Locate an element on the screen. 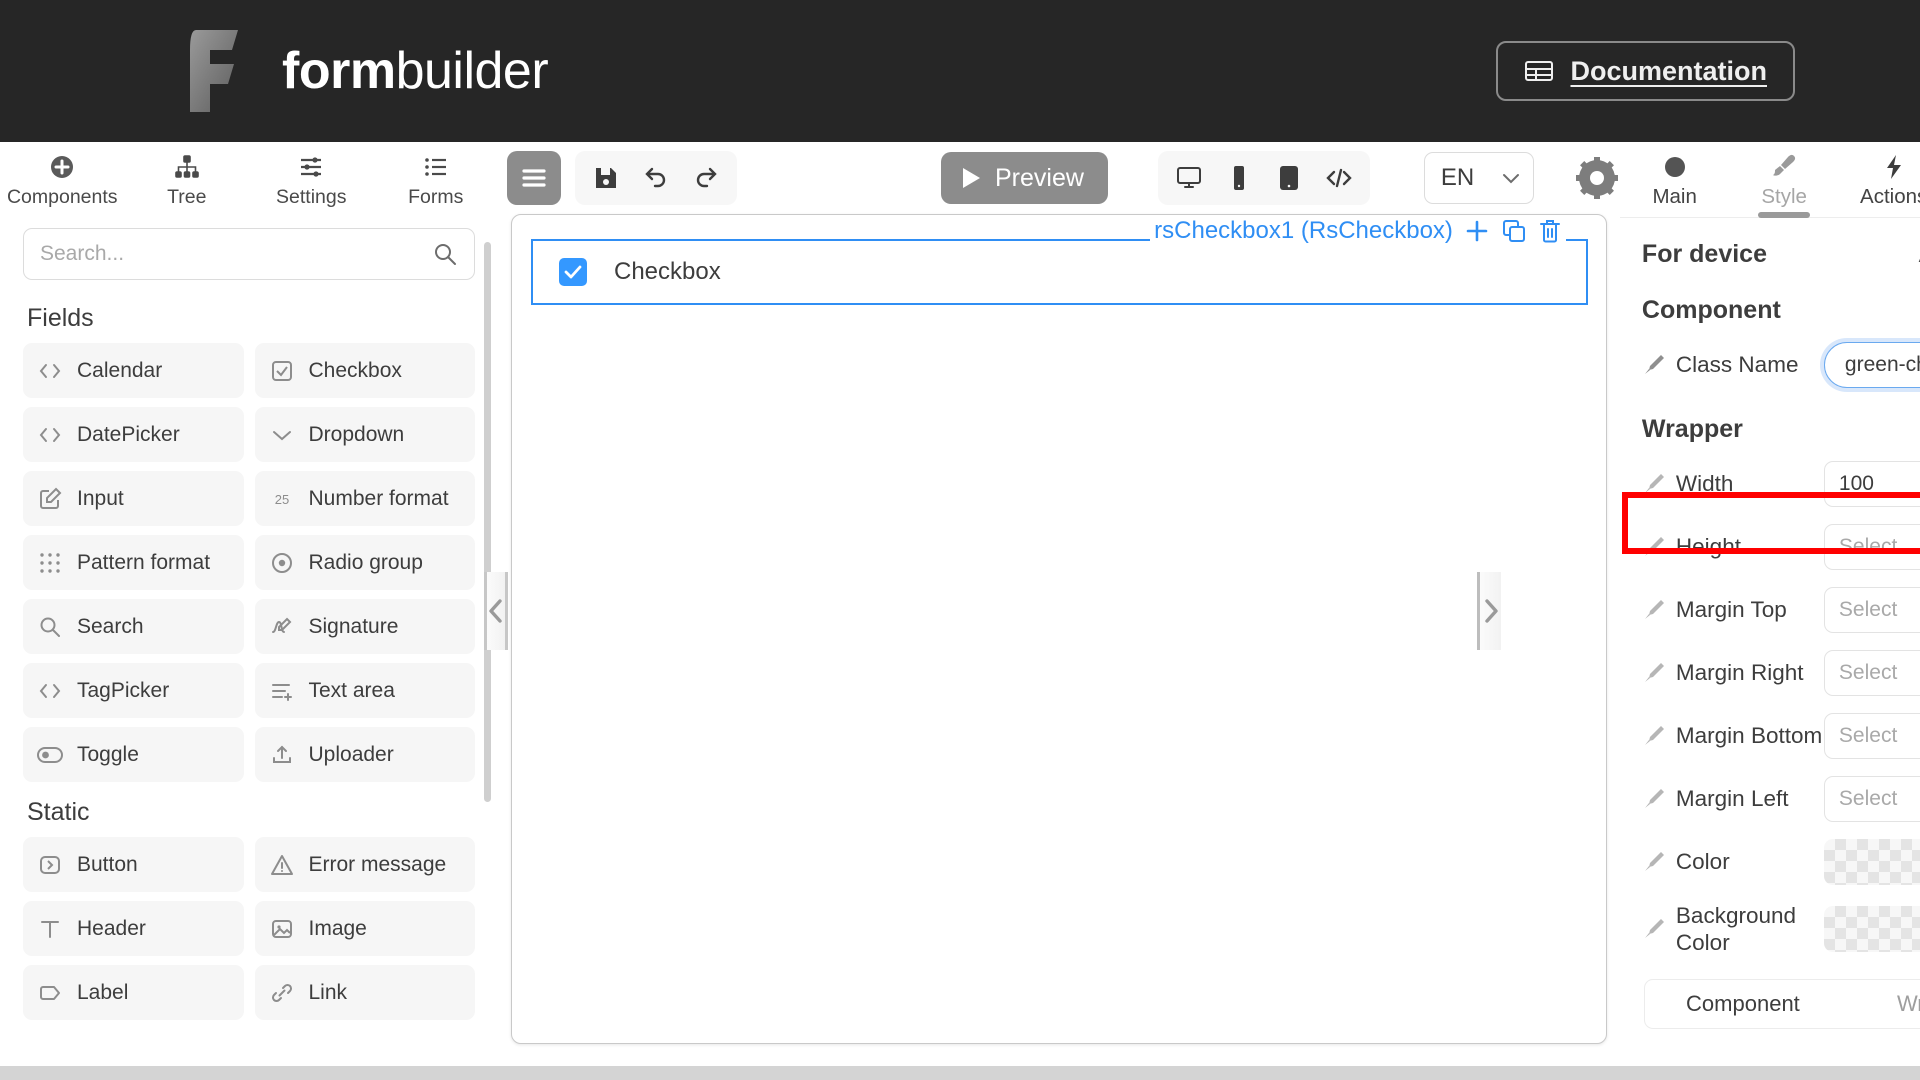 This screenshot has width=1920, height=1080. plus-circle-icon is located at coordinates (62, 167).